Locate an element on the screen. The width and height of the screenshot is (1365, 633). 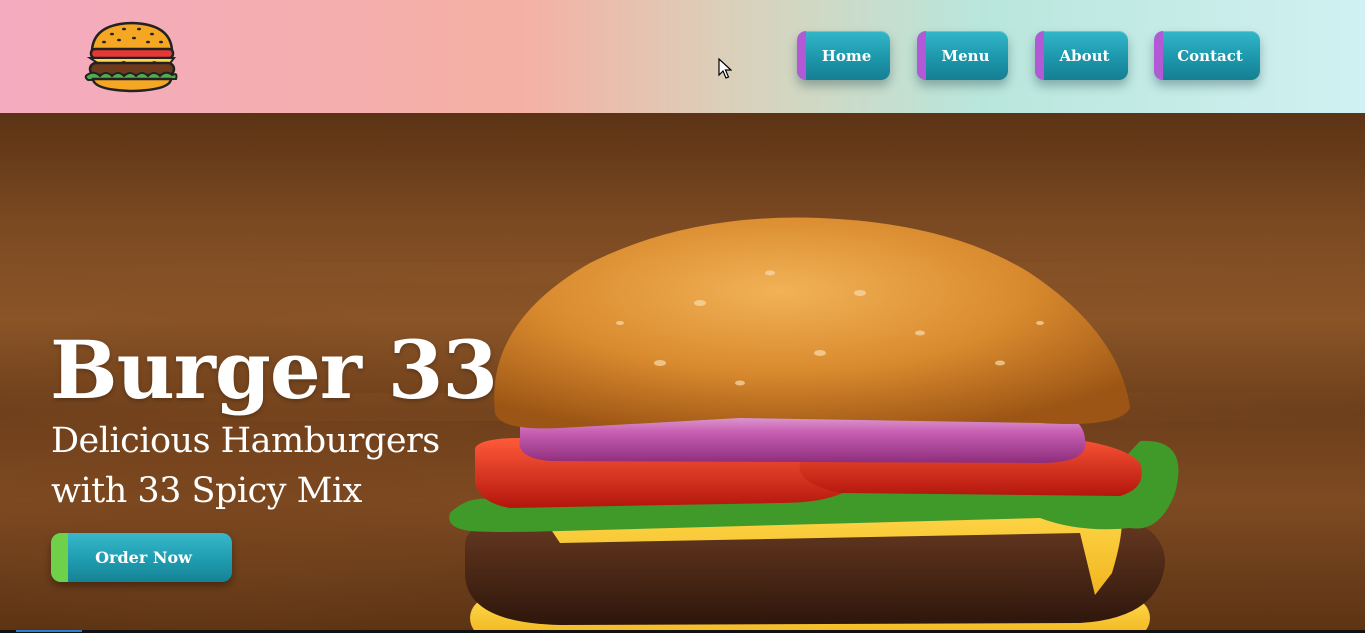
order-now-button: Order Now is located at coordinates (141, 557).